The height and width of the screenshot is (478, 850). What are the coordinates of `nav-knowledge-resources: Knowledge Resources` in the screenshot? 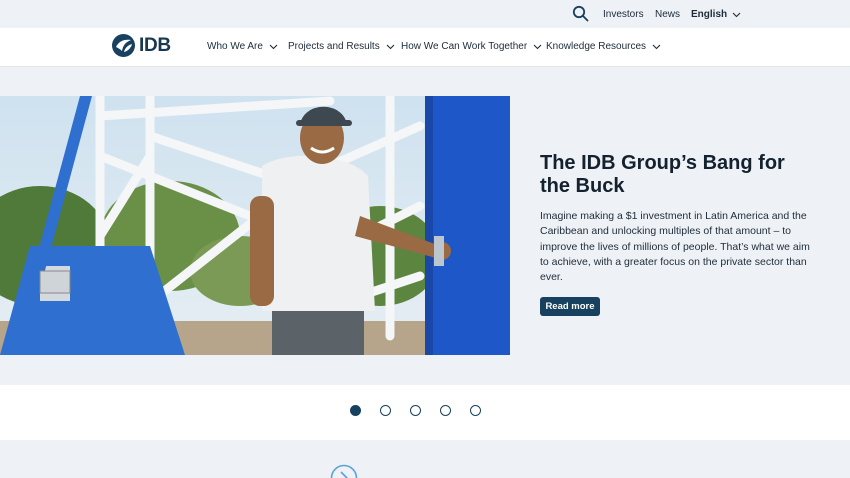 It's located at (603, 46).